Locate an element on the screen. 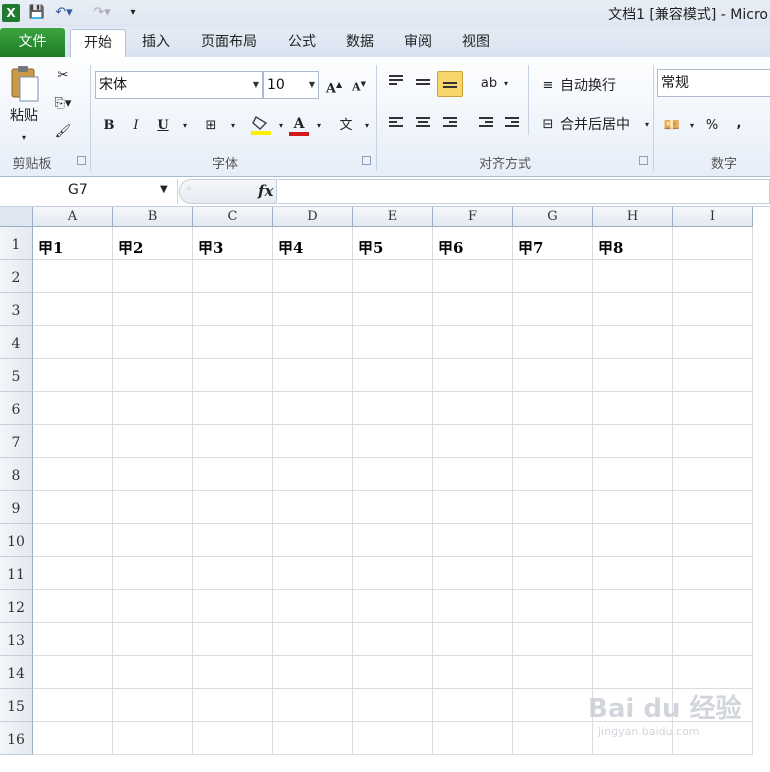  number-format-combo: 常规 is located at coordinates (713, 83).